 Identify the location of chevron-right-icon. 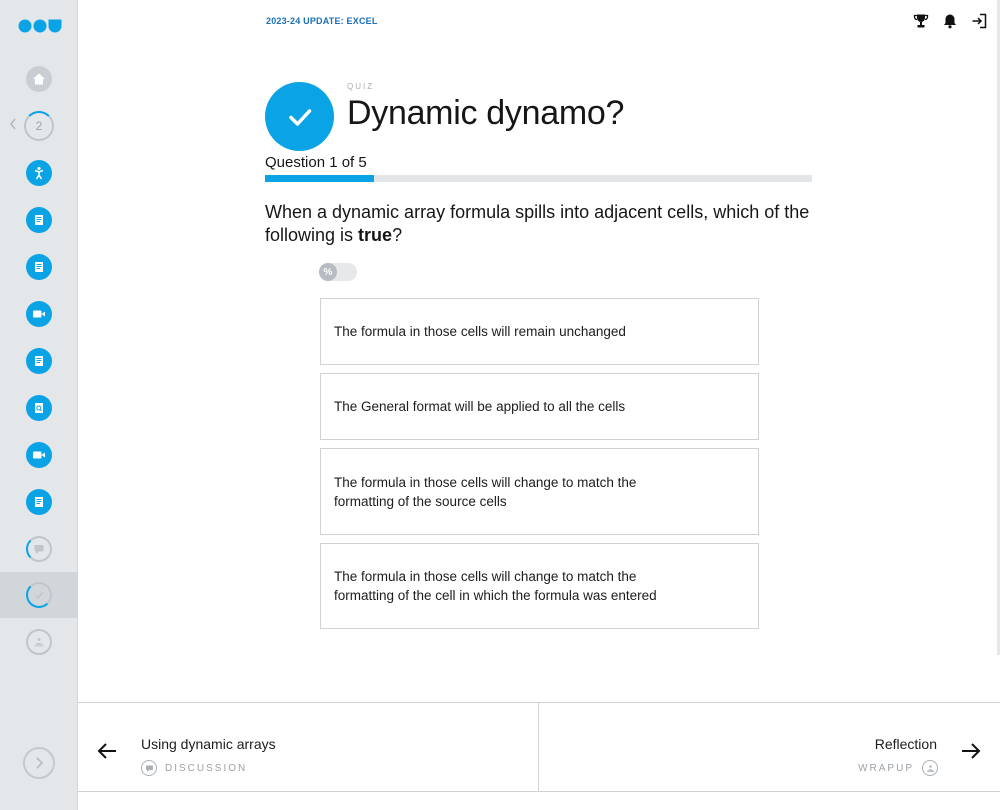
(40, 763).